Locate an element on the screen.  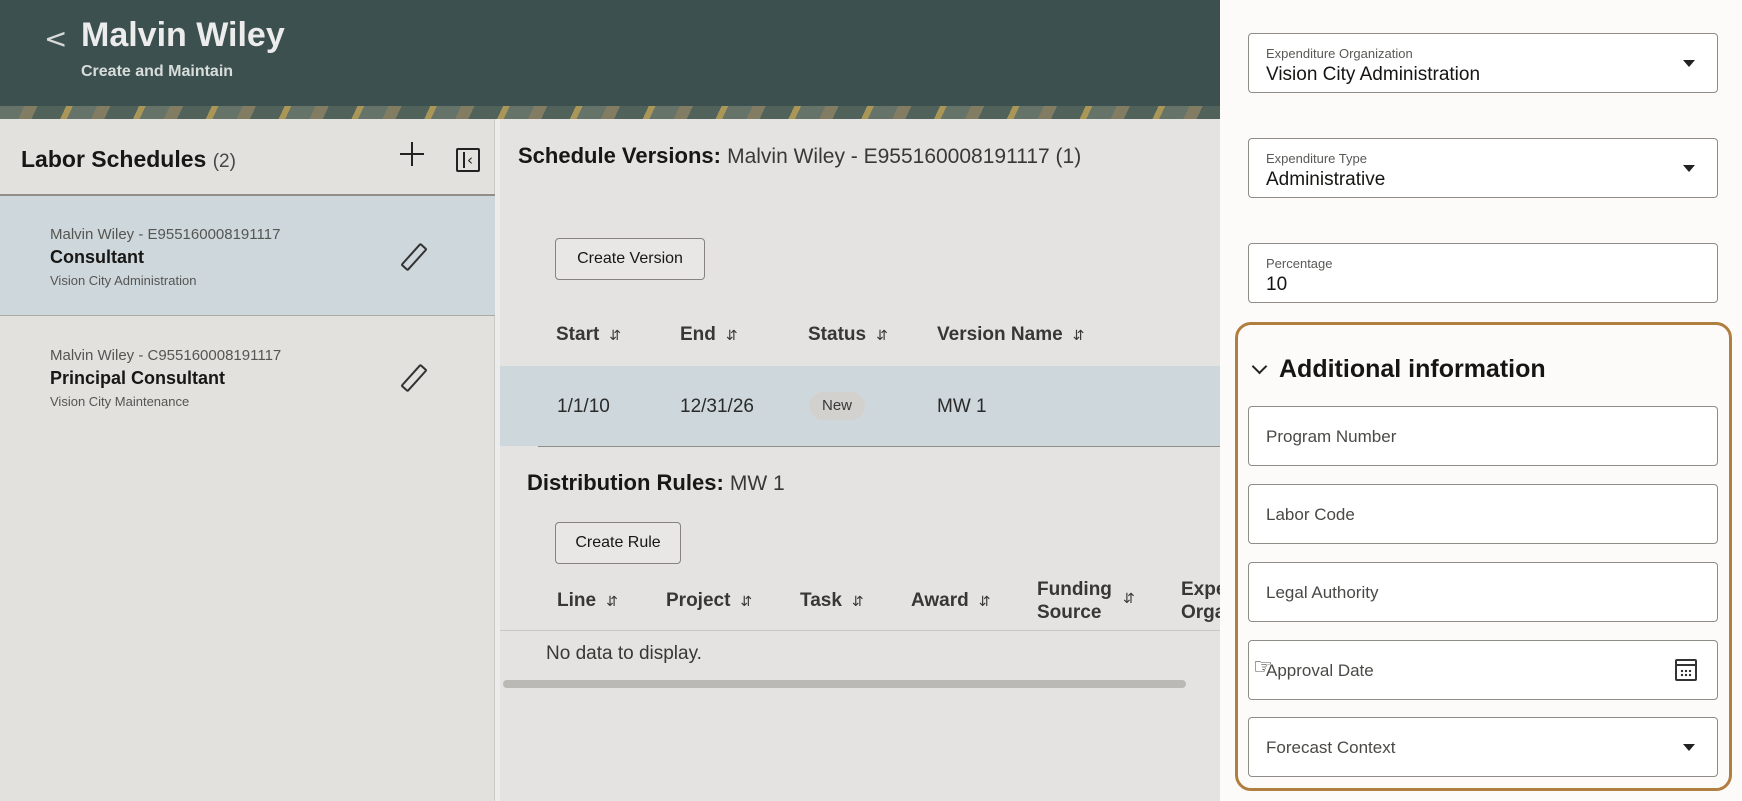
approval-date-field: Approval Date is located at coordinates (1483, 670).